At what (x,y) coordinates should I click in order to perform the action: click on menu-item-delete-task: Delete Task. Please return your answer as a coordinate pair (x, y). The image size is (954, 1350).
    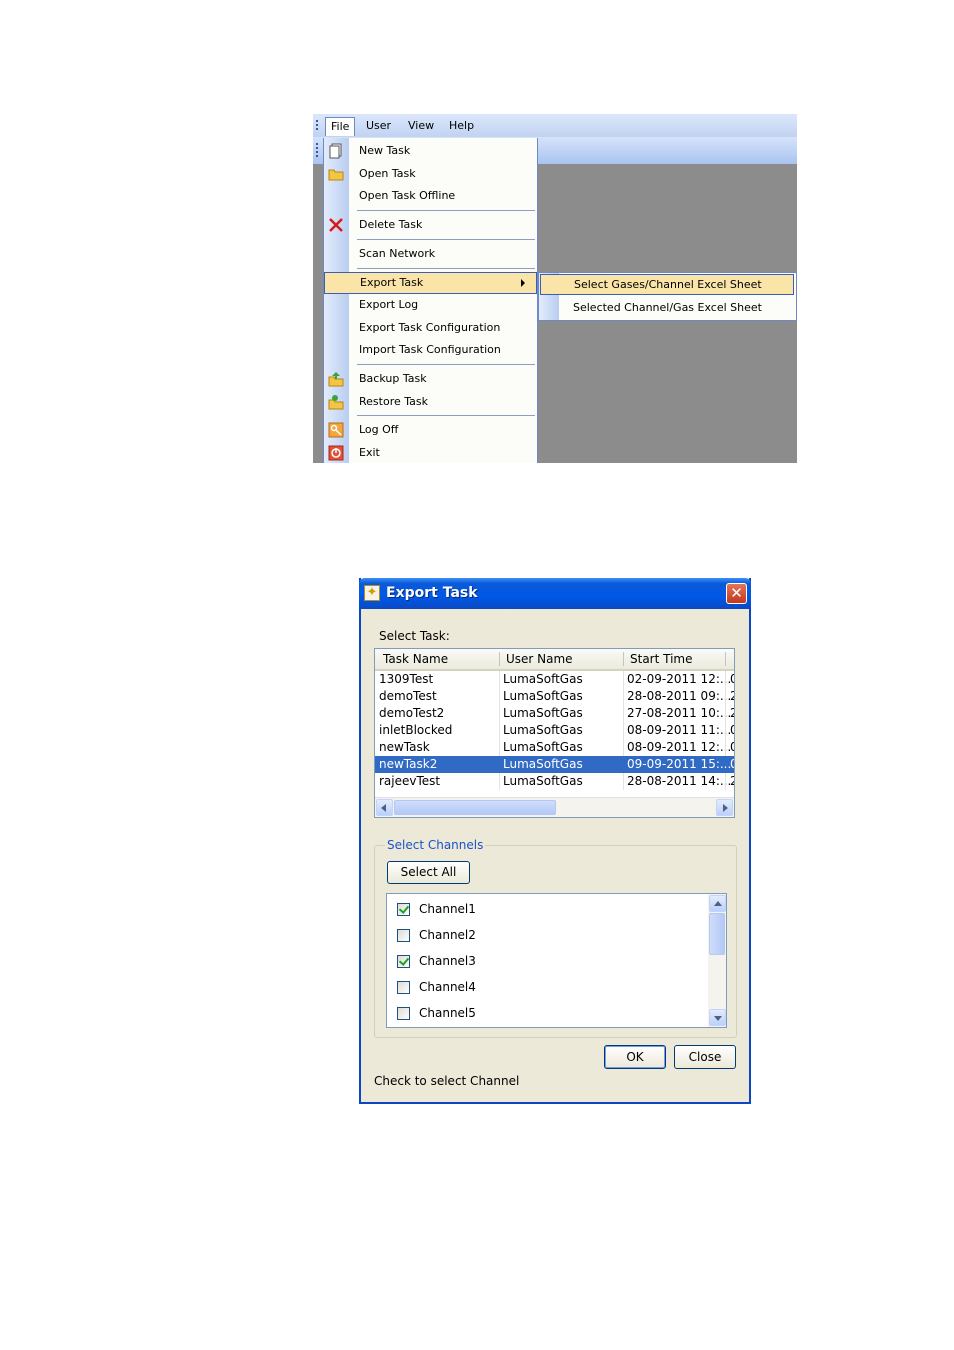
    Looking at the image, I should click on (430, 225).